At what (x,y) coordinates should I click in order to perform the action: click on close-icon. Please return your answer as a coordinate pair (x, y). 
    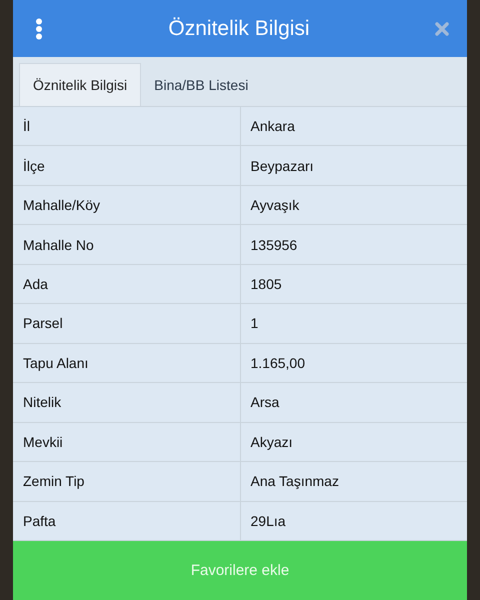
    Looking at the image, I should click on (442, 29).